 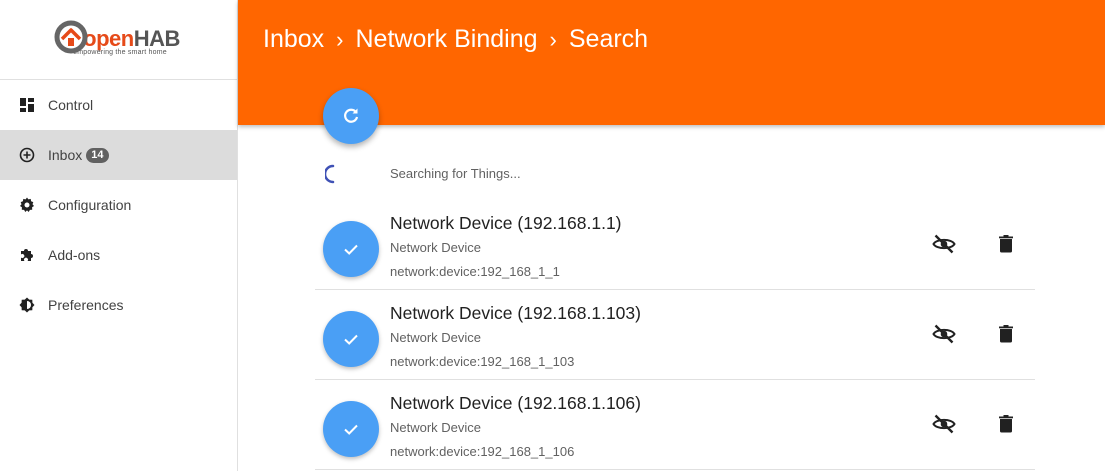 I want to click on thing-title: Network Device (192.168.1.106), so click(x=515, y=403).